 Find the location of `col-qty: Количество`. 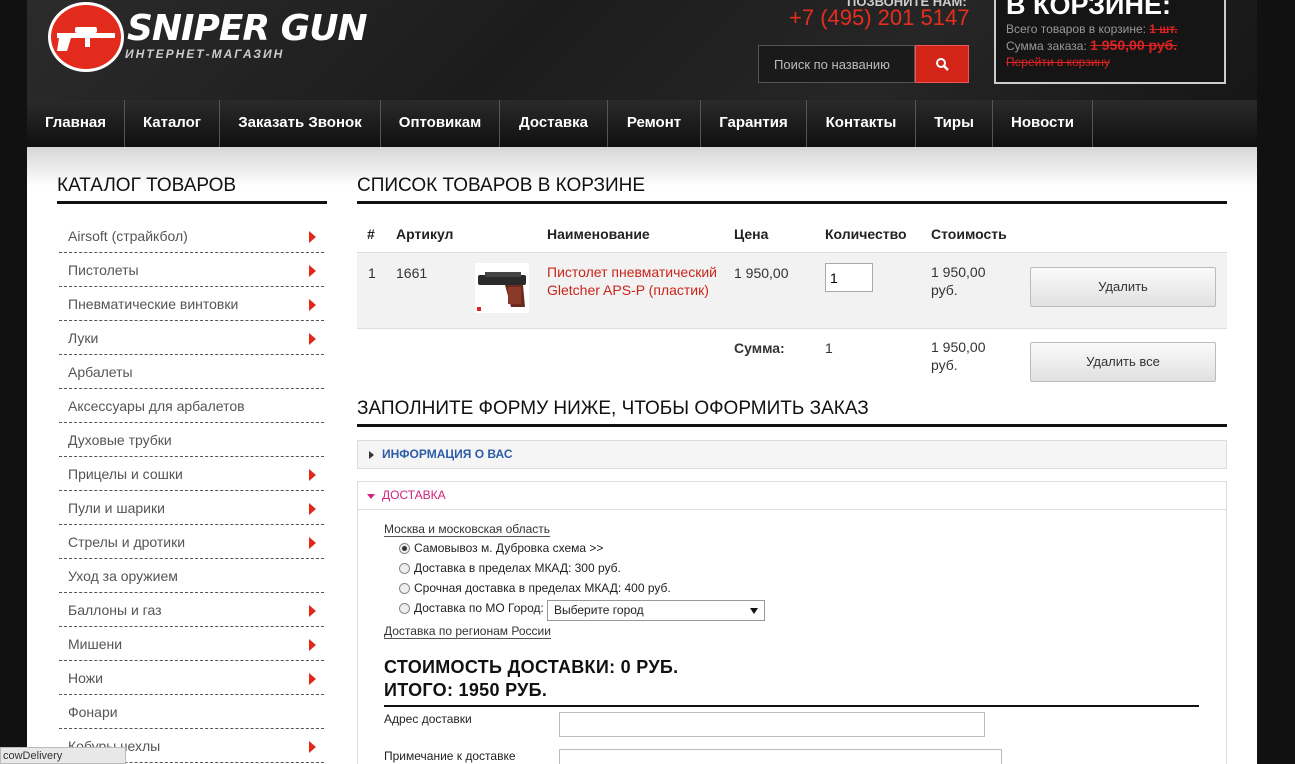

col-qty: Количество is located at coordinates (866, 234).